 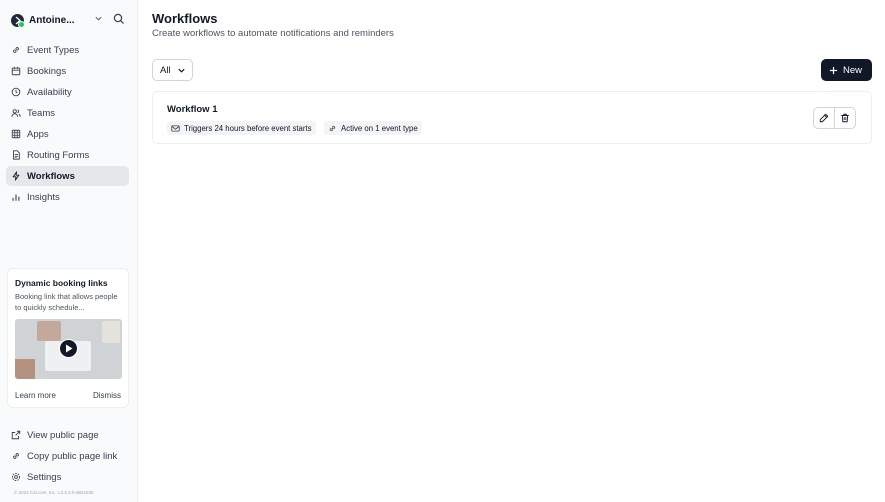 What do you see at coordinates (58, 155) in the screenshot?
I see `nav-item-label: Routing Forms` at bounding box center [58, 155].